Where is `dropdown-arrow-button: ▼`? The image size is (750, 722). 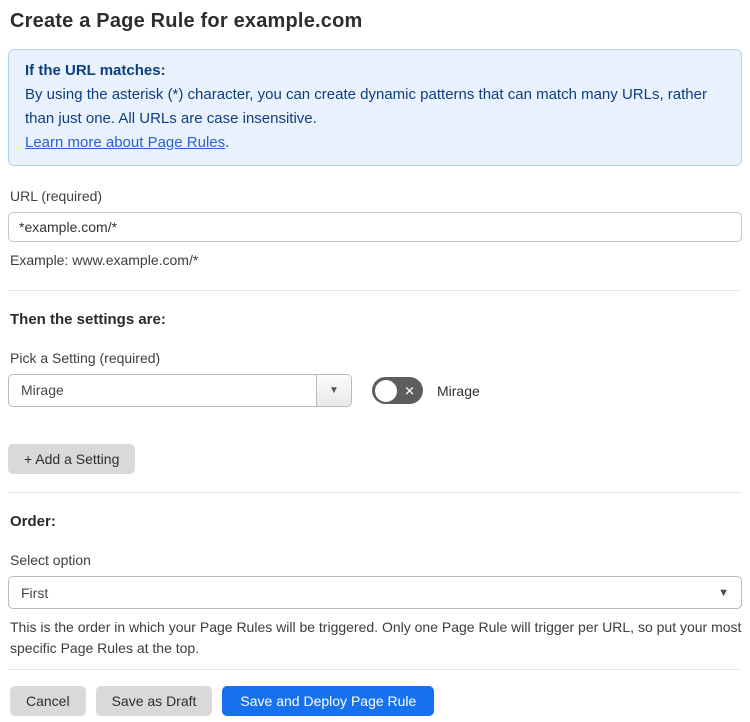 dropdown-arrow-button: ▼ is located at coordinates (333, 390).